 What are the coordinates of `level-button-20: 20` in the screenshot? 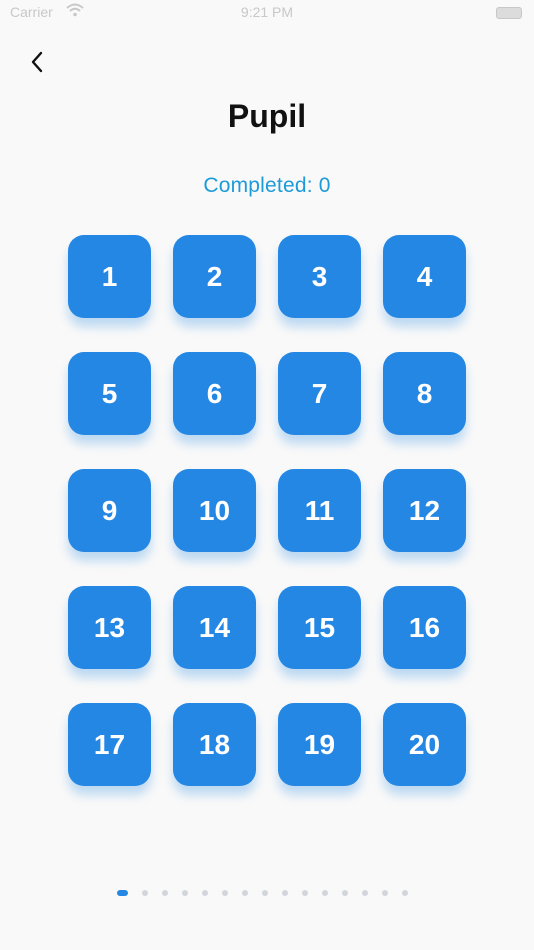 It's located at (424, 744).